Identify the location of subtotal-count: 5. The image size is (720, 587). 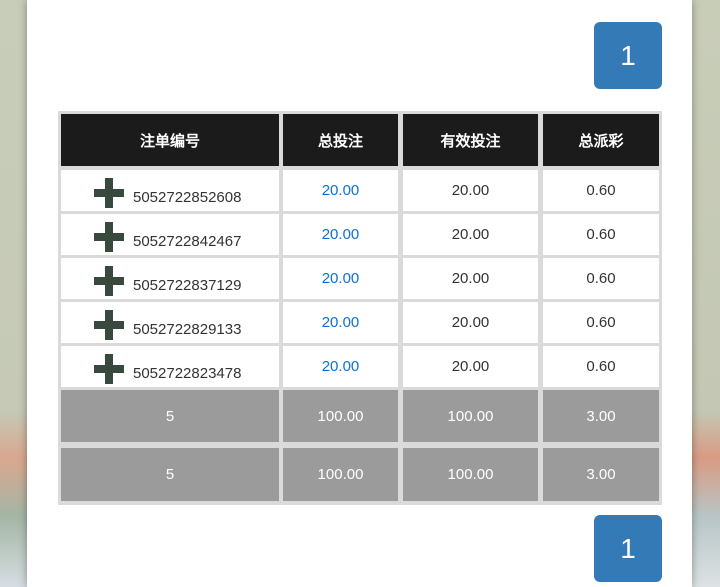
(170, 416).